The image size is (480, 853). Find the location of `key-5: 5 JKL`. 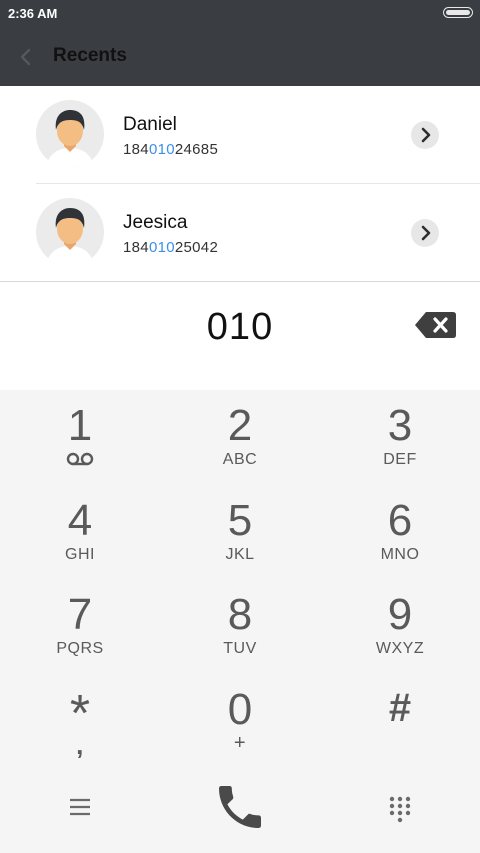

key-5: 5 JKL is located at coordinates (240, 532).